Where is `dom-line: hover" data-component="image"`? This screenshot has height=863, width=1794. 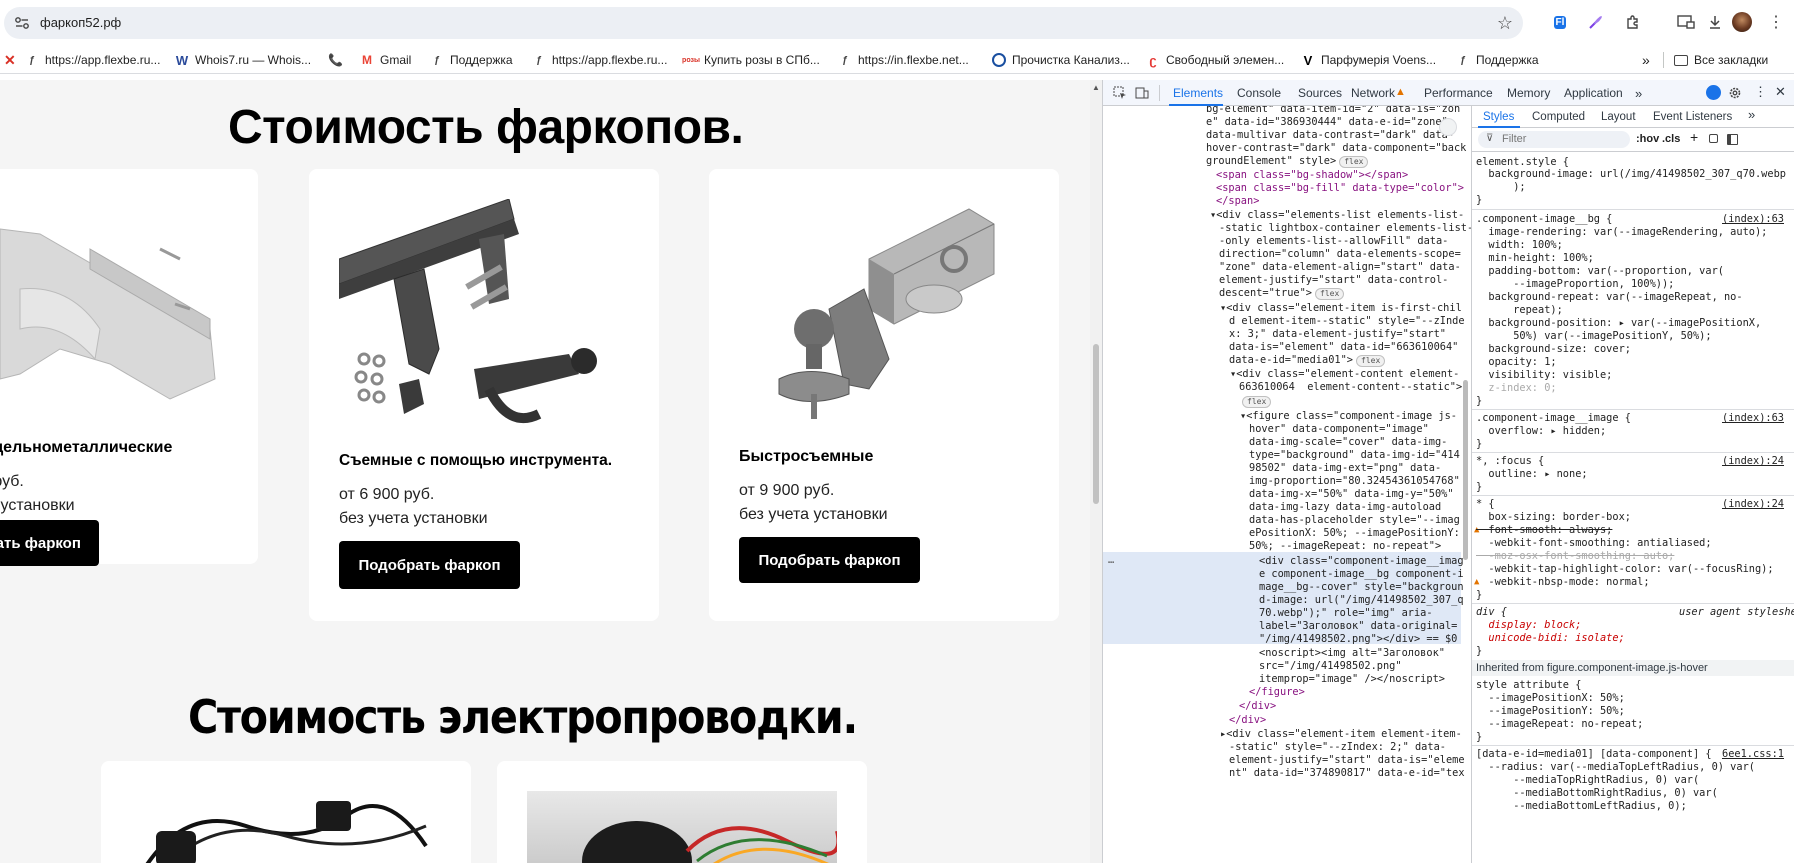 dom-line: hover" data-component="image" is located at coordinates (1339, 429).